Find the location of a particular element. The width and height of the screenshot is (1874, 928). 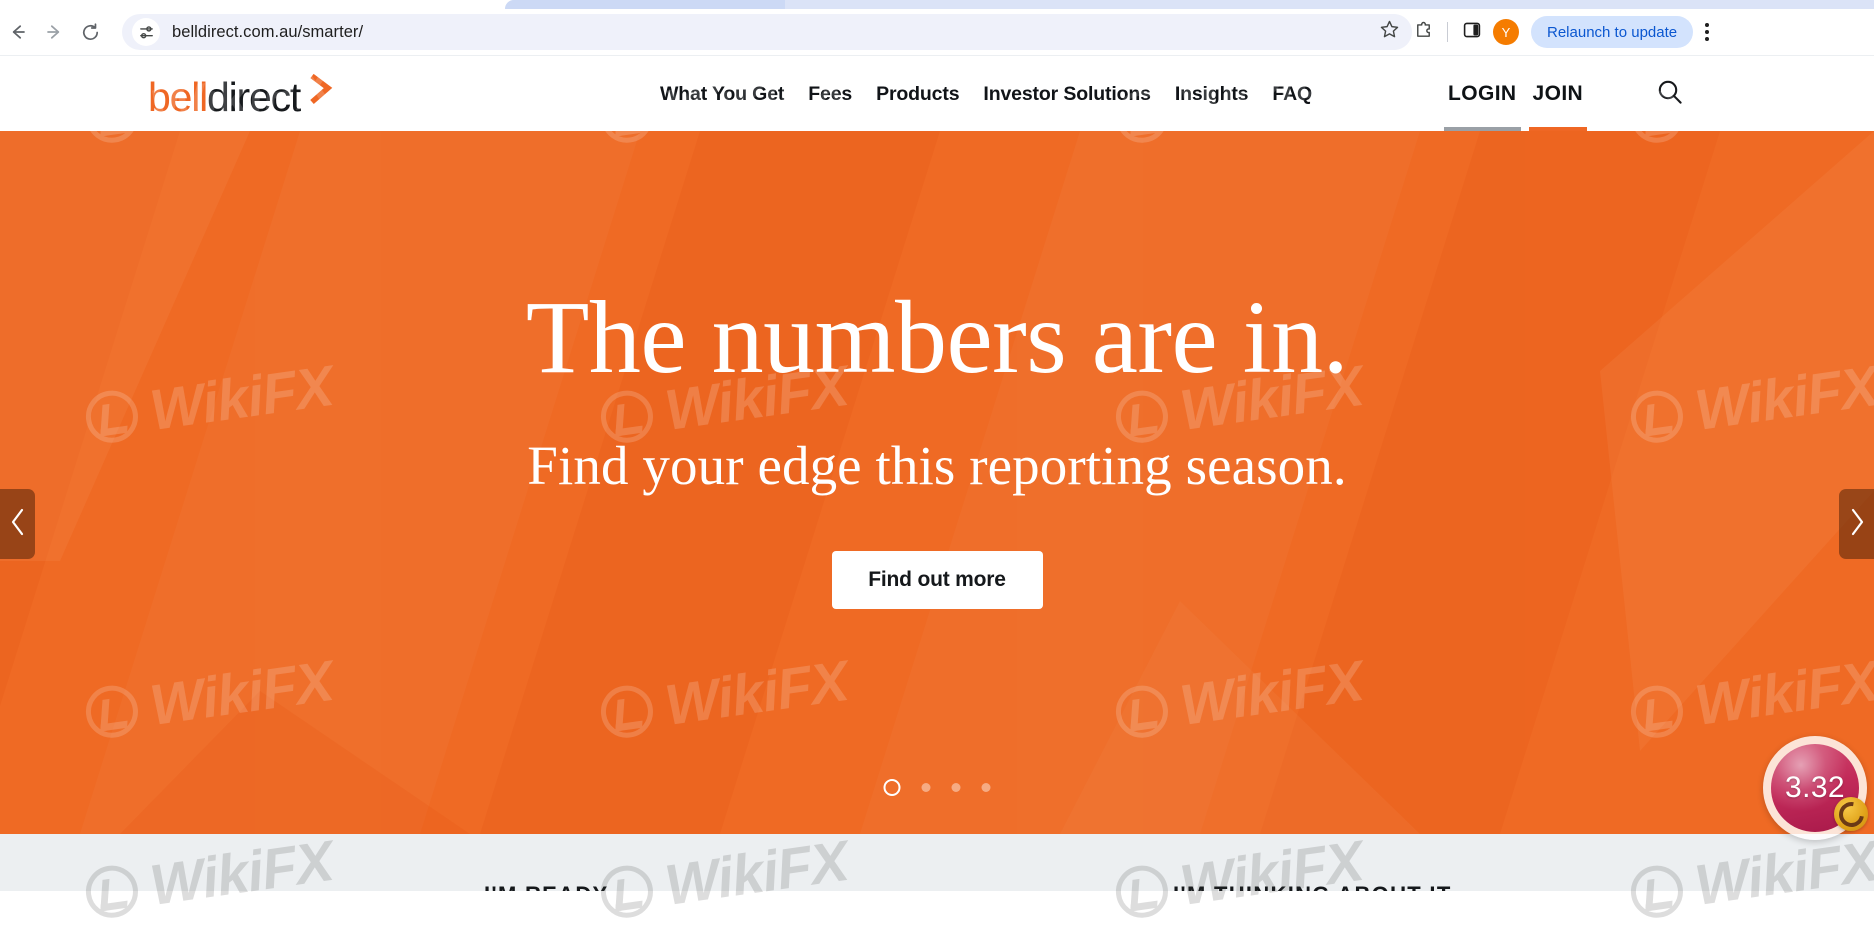

nav-item-products: Products is located at coordinates (917, 94).